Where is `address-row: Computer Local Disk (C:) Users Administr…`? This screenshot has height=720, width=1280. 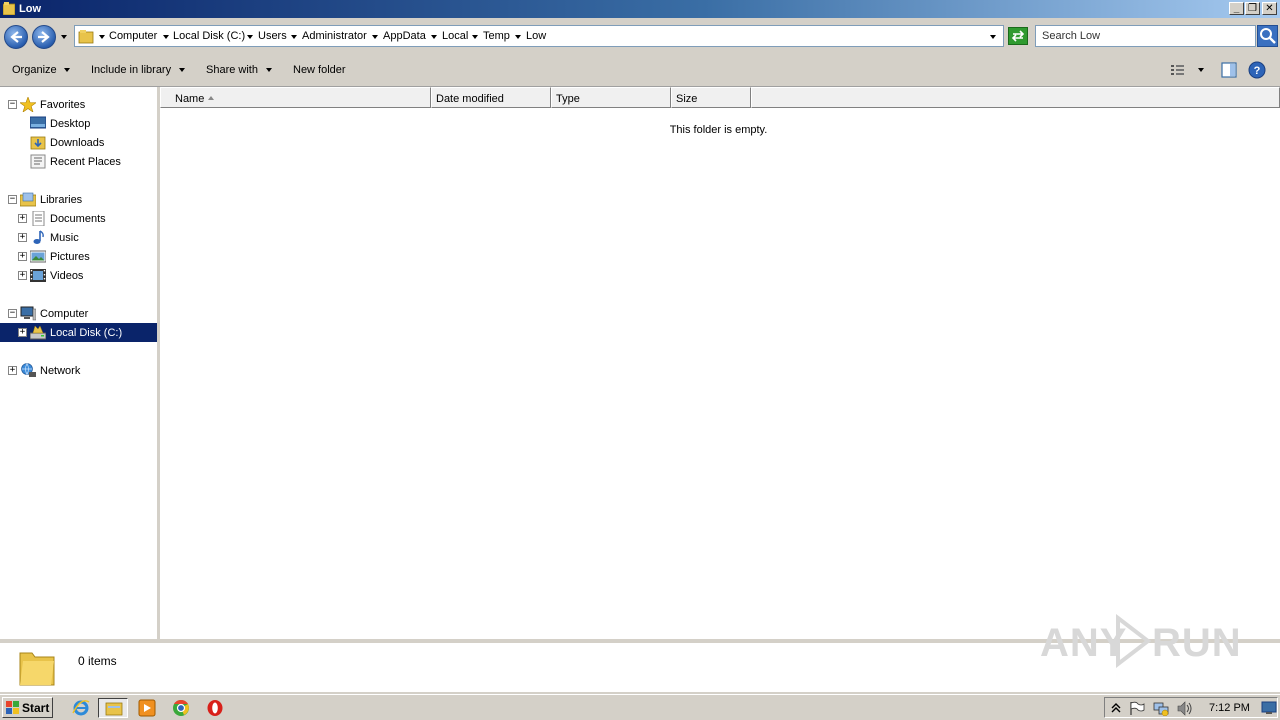 address-row: Computer Local Disk (C:) Users Administr… is located at coordinates (640, 36).